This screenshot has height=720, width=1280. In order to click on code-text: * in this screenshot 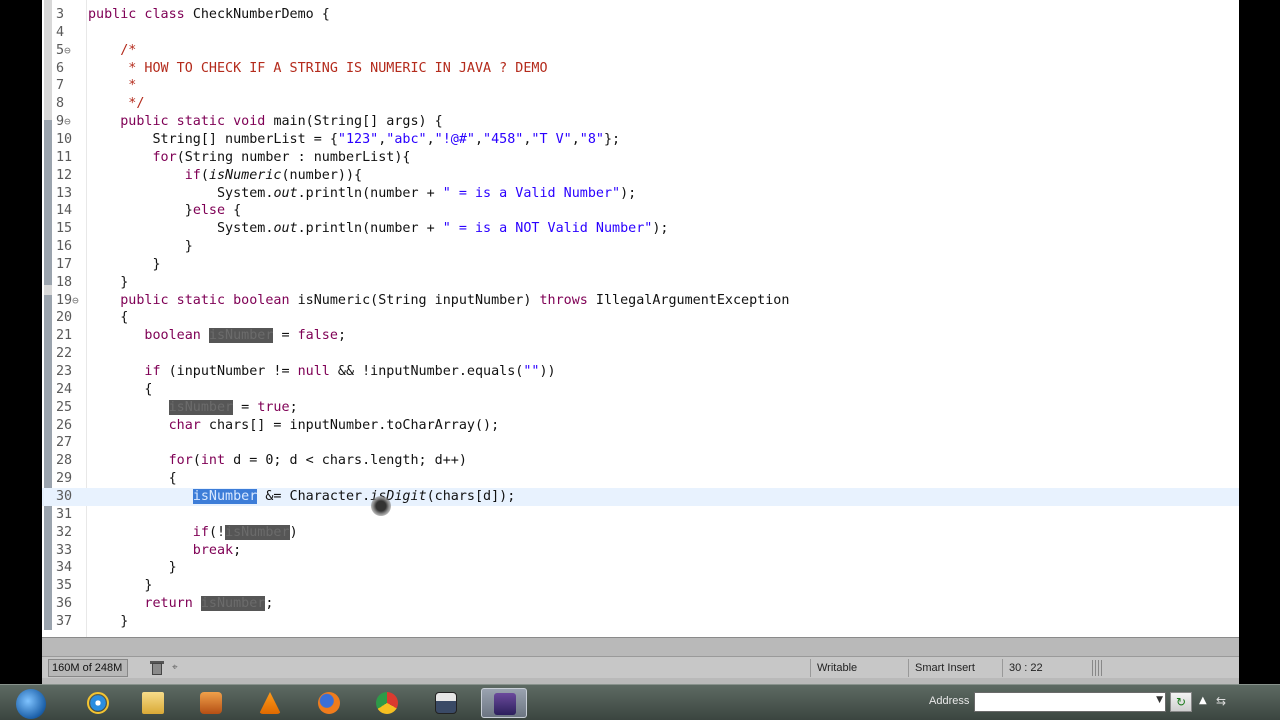, I will do `click(112, 86)`.